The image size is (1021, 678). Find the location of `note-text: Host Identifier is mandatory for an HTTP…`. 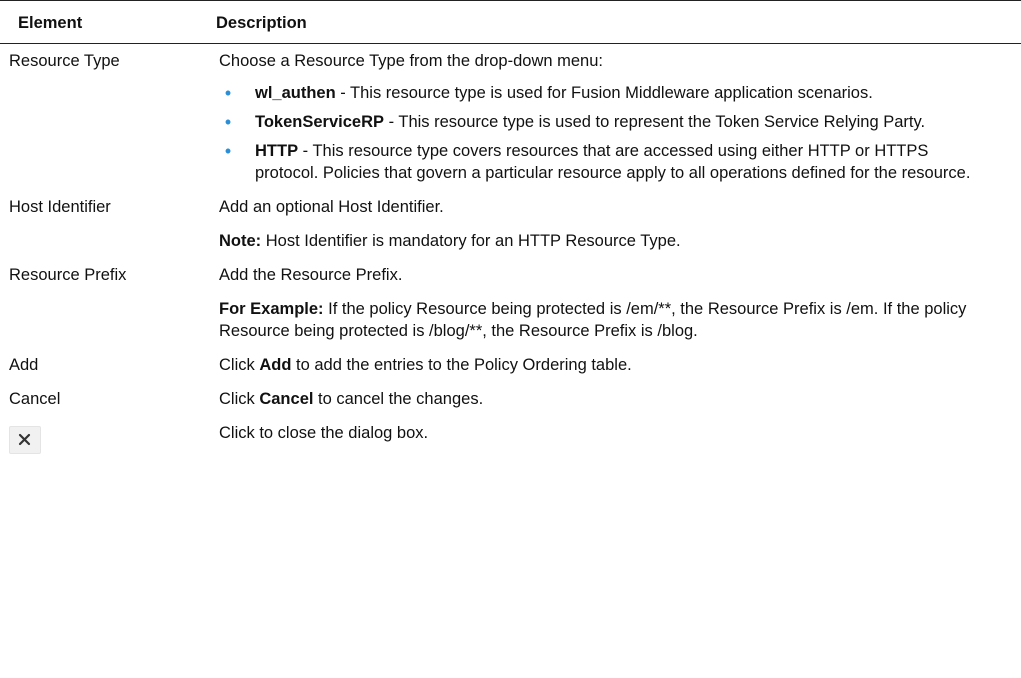

note-text: Host Identifier is mandatory for an HTTP… is located at coordinates (471, 241).